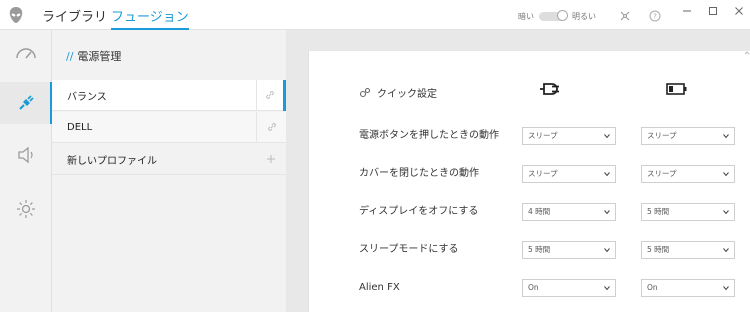 This screenshot has height=312, width=750. I want to click on help-icon: ?, so click(655, 16).